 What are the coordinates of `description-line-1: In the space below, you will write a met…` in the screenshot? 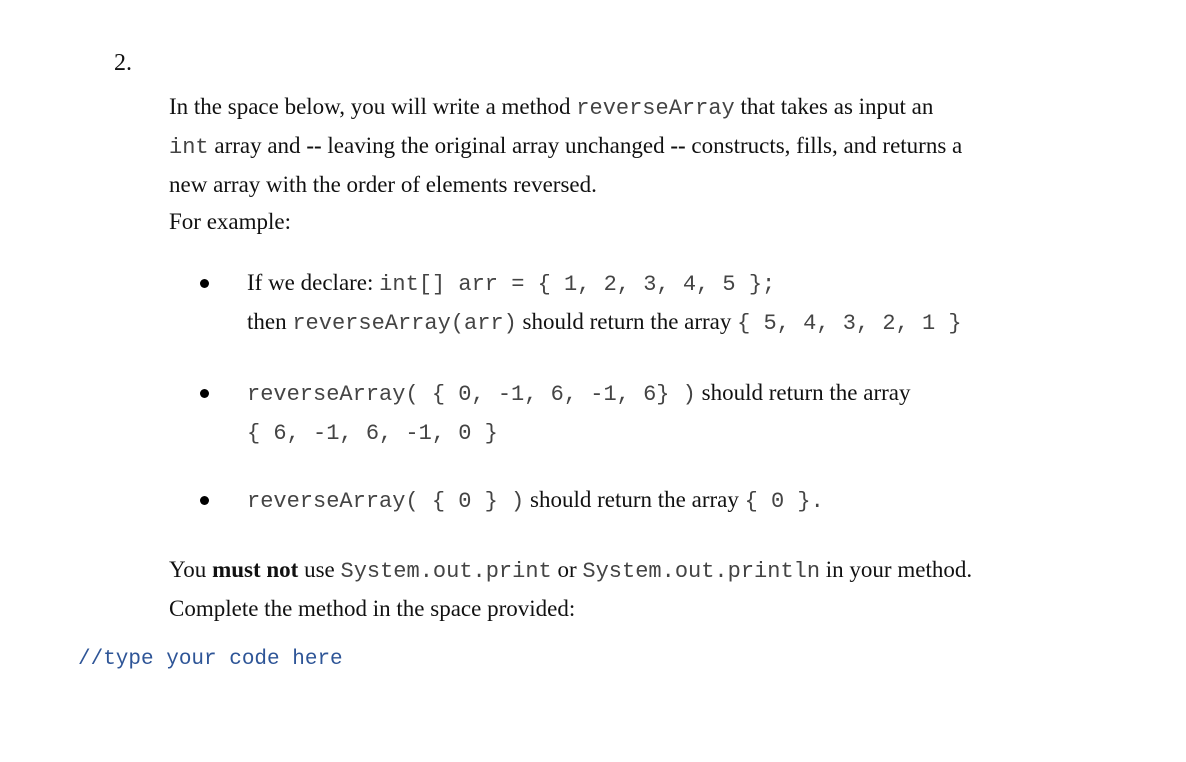 It's located at (649, 107).